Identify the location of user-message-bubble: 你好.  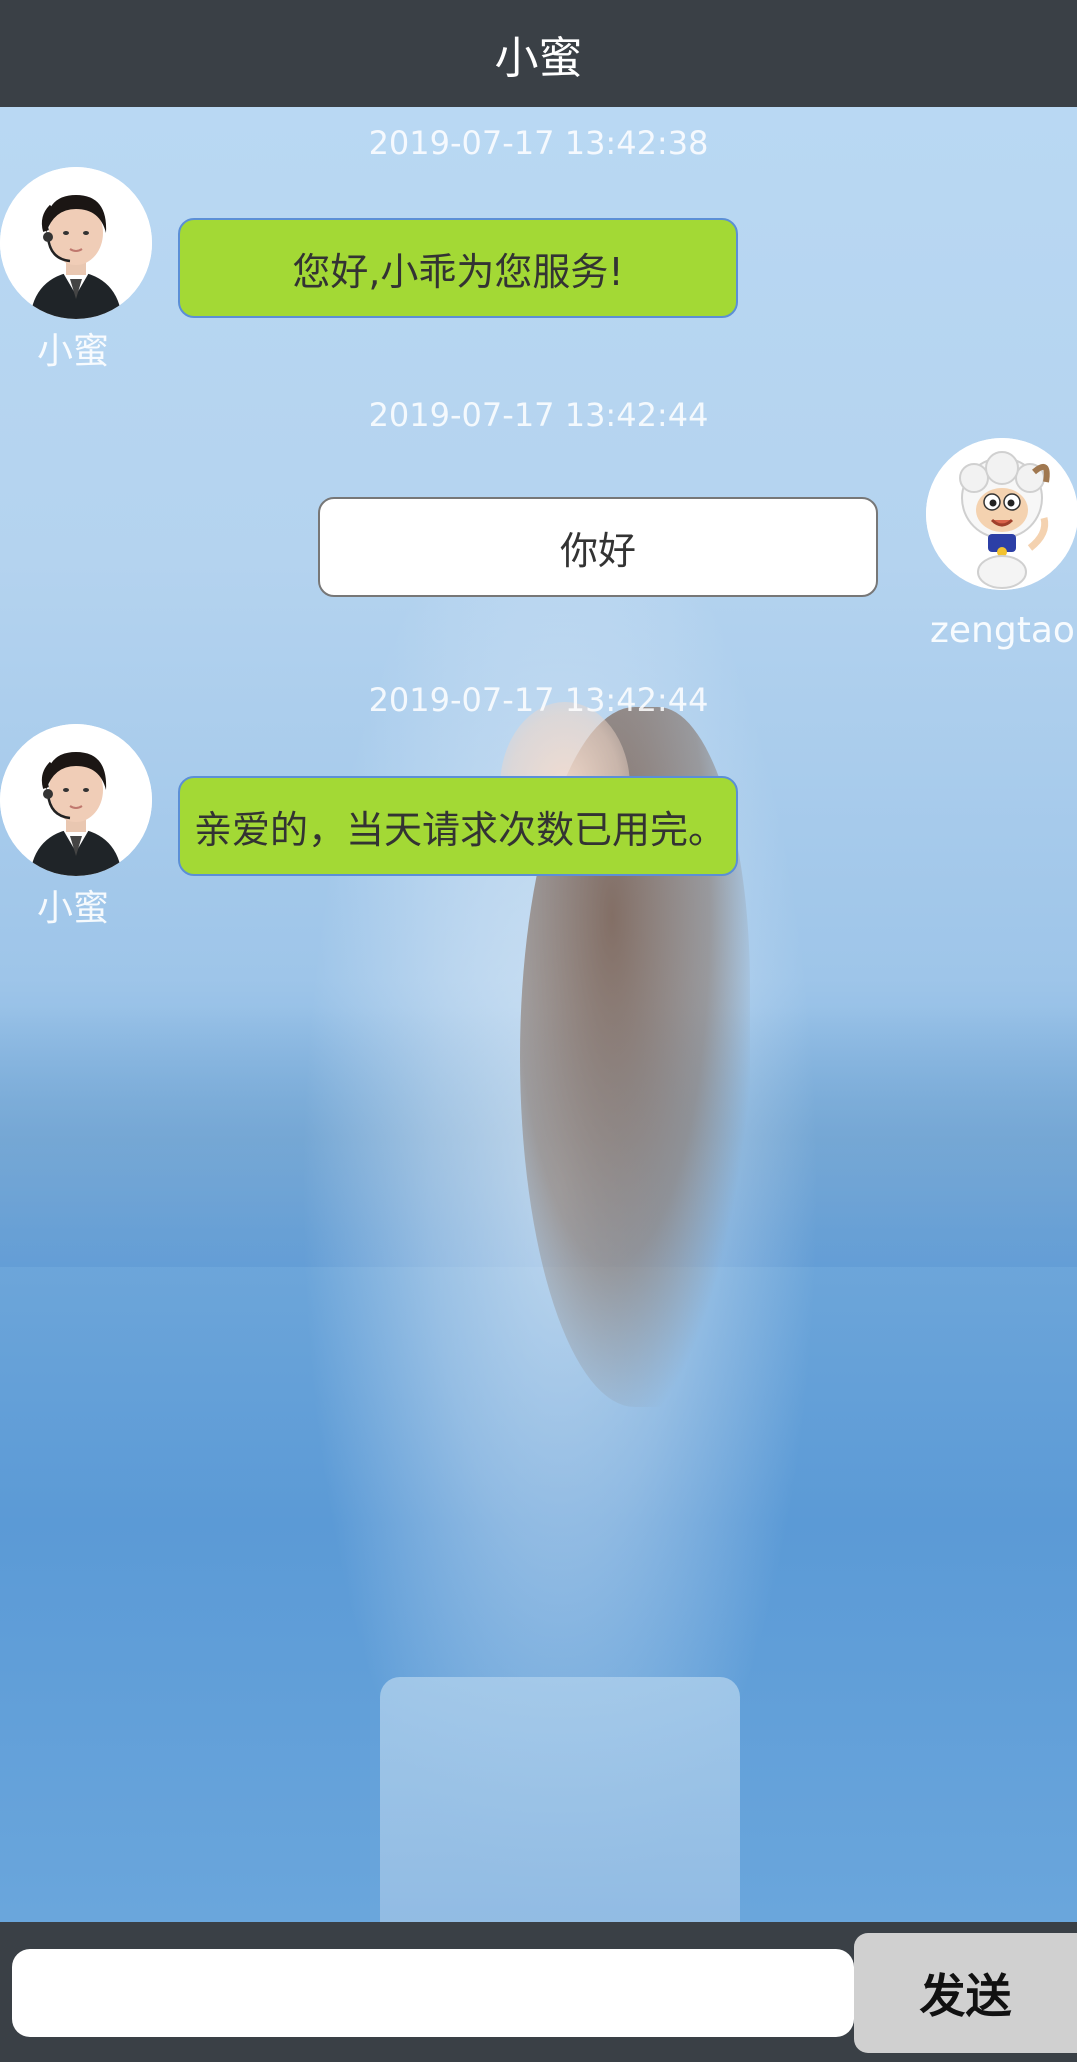
(598, 547).